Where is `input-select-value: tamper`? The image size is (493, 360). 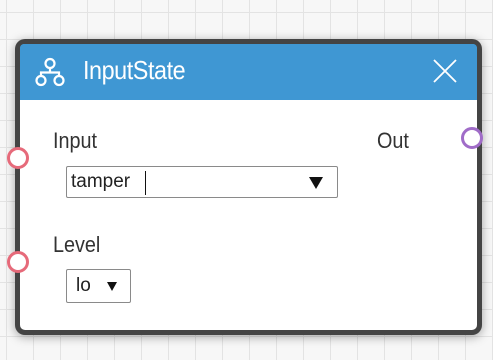 input-select-value: tamper is located at coordinates (101, 181).